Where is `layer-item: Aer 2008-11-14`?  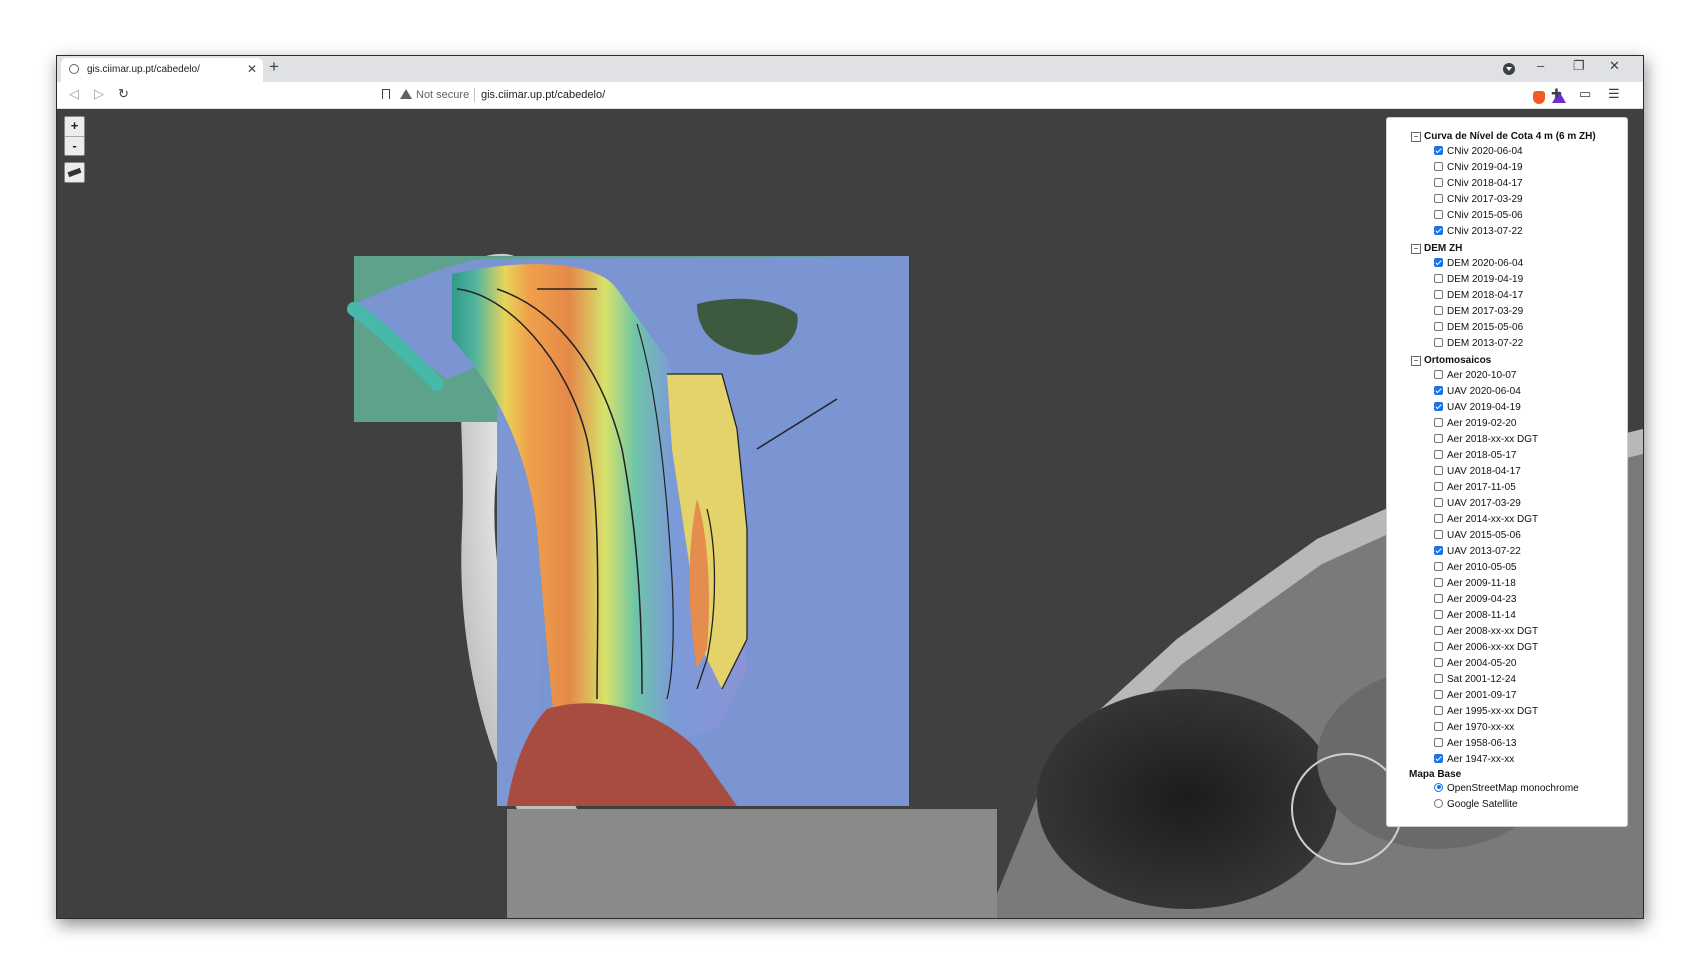
layer-item: Aer 2008-11-14 is located at coordinates (1475, 616).